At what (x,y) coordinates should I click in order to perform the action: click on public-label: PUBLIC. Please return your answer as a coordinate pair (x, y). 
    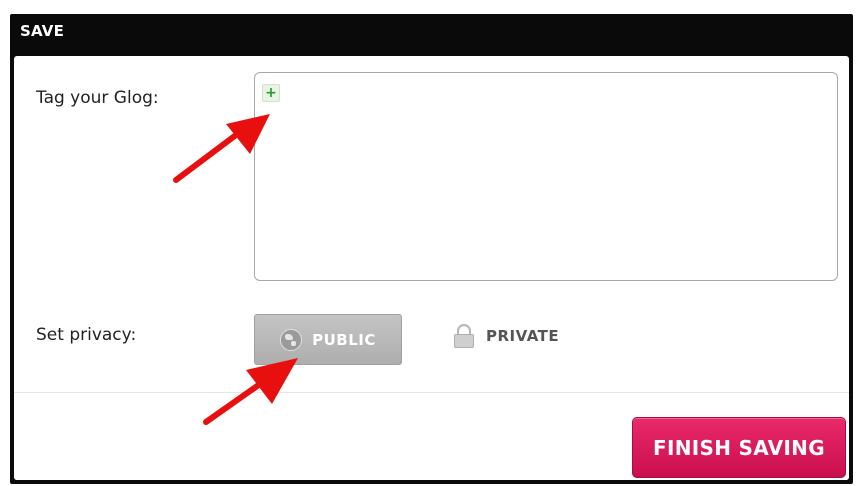
    Looking at the image, I should click on (344, 339).